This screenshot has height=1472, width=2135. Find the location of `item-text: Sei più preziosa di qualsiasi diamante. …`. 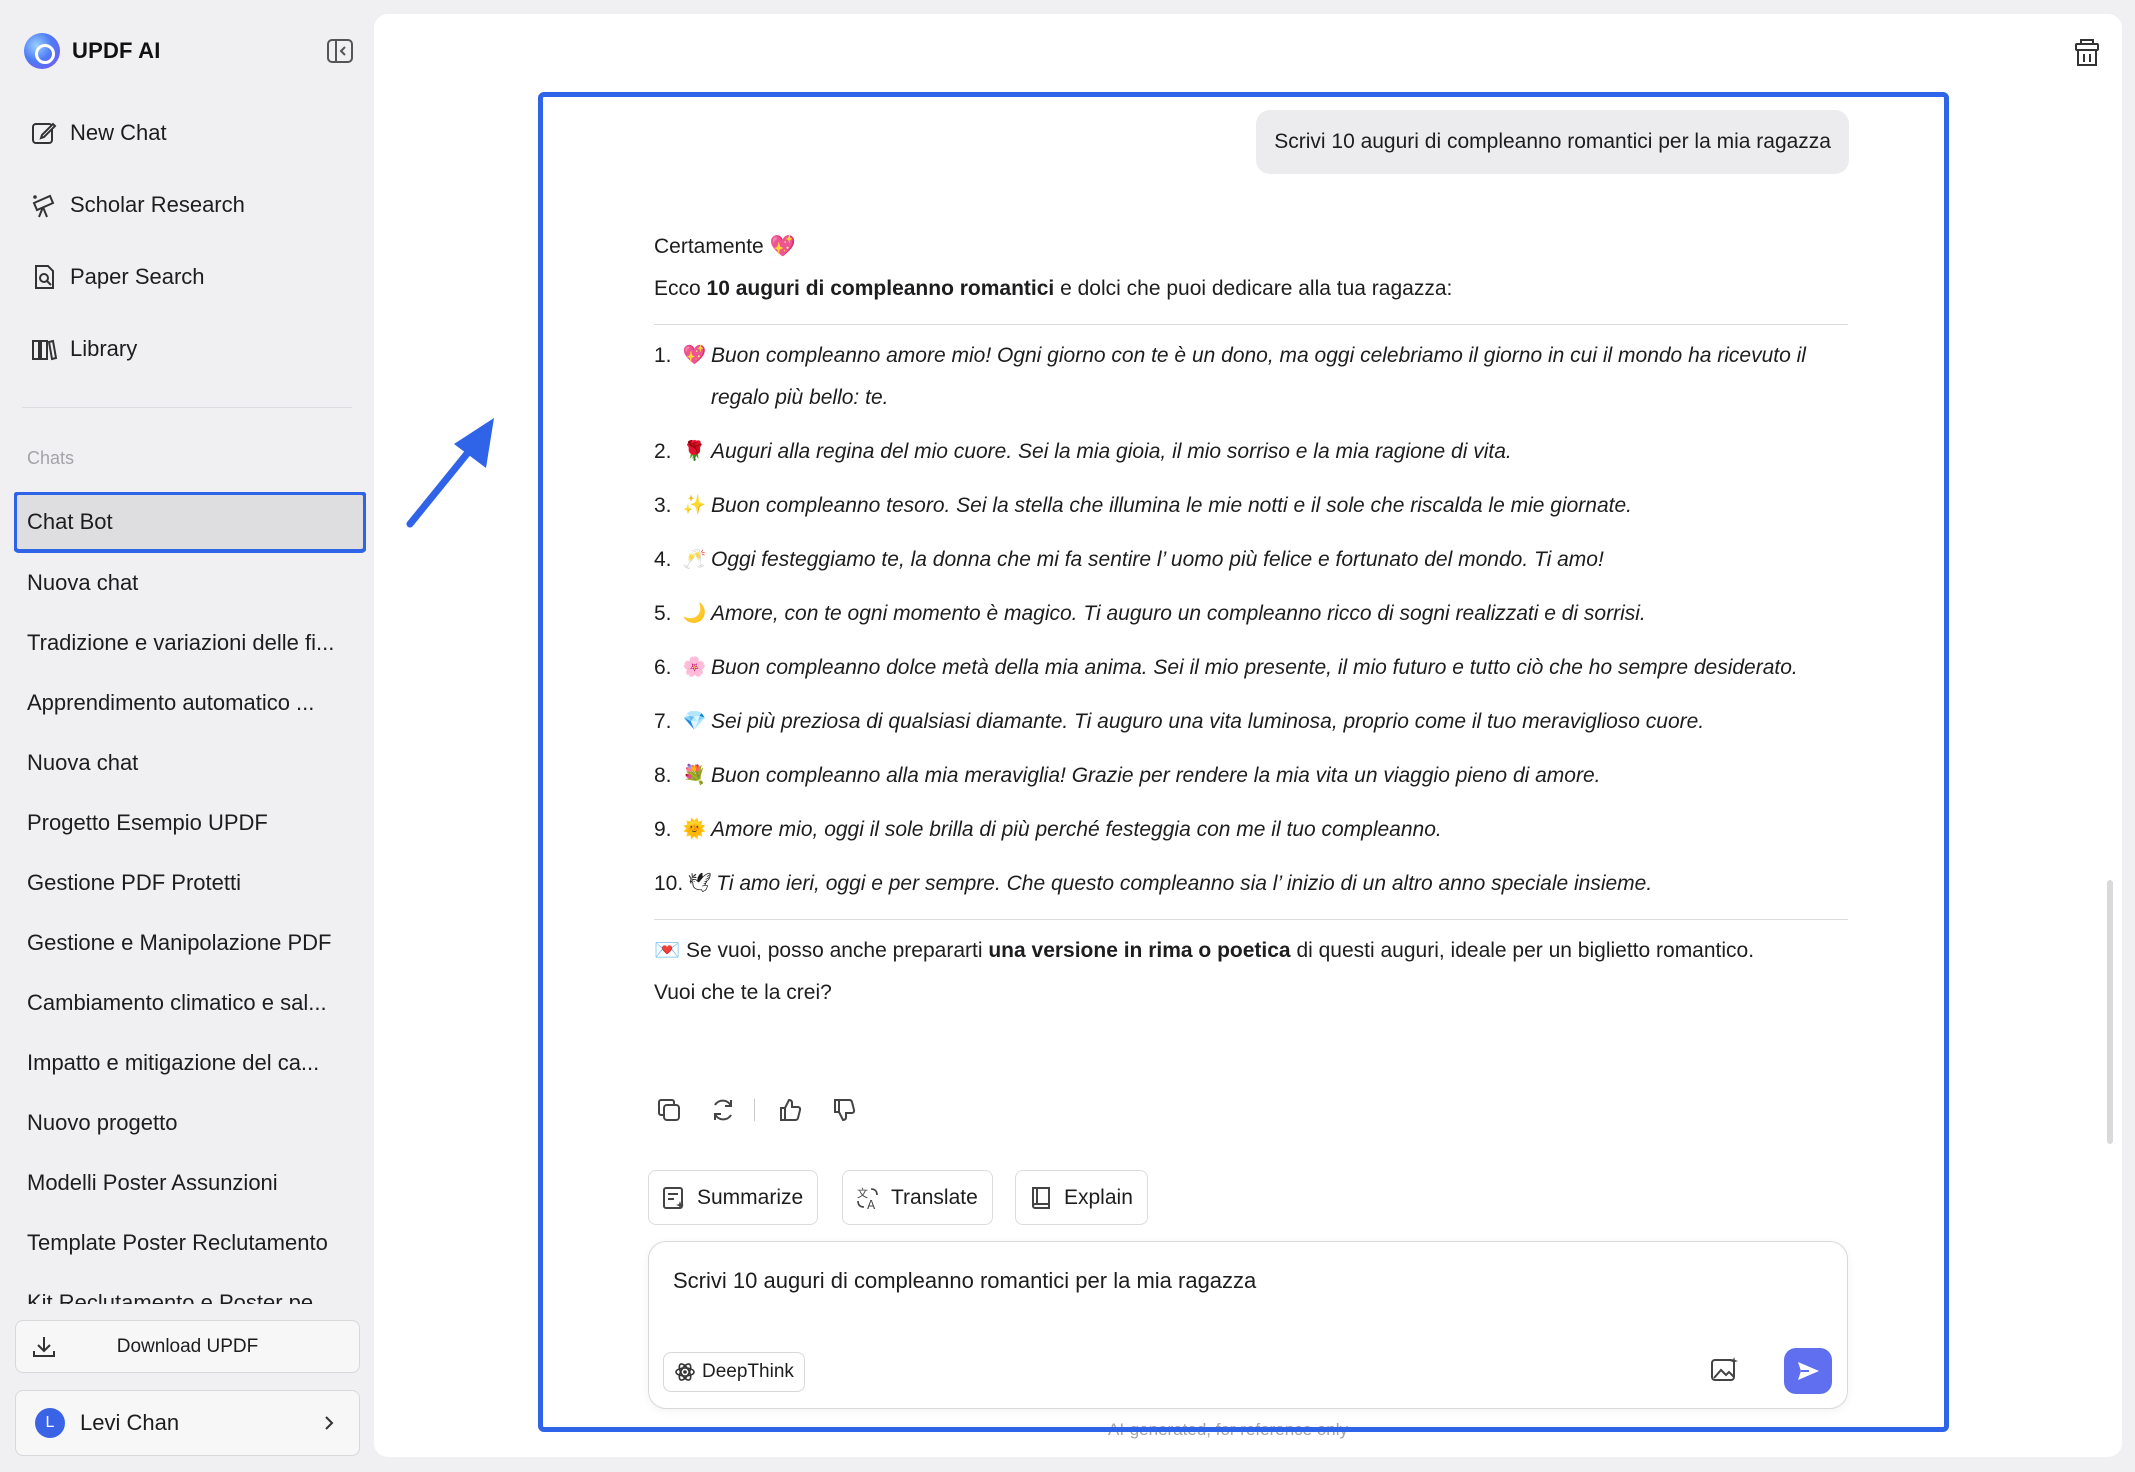

item-text: Sei più preziosa di qualsiasi diamante. … is located at coordinates (1208, 721).